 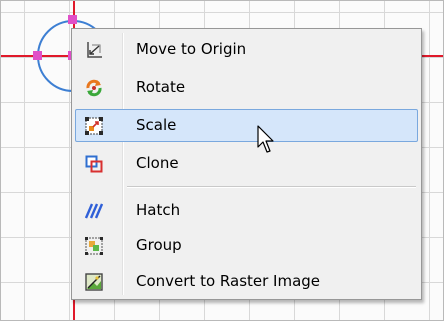 I want to click on convert-to-raster-icon, so click(x=94, y=282).